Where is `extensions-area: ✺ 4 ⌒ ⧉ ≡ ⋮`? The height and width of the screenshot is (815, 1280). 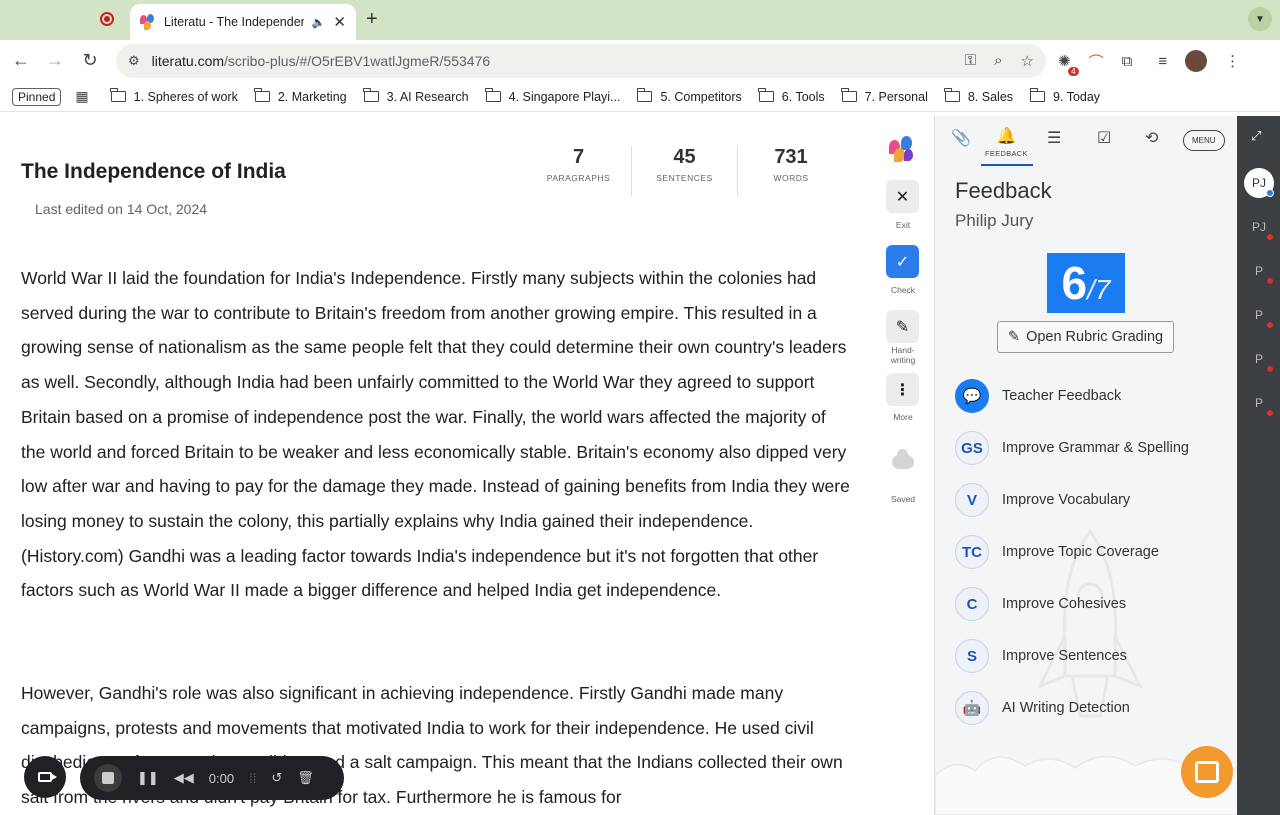
extensions-area: ✺ 4 ⌒ ⧉ ≡ ⋮ is located at coordinates (1149, 63).